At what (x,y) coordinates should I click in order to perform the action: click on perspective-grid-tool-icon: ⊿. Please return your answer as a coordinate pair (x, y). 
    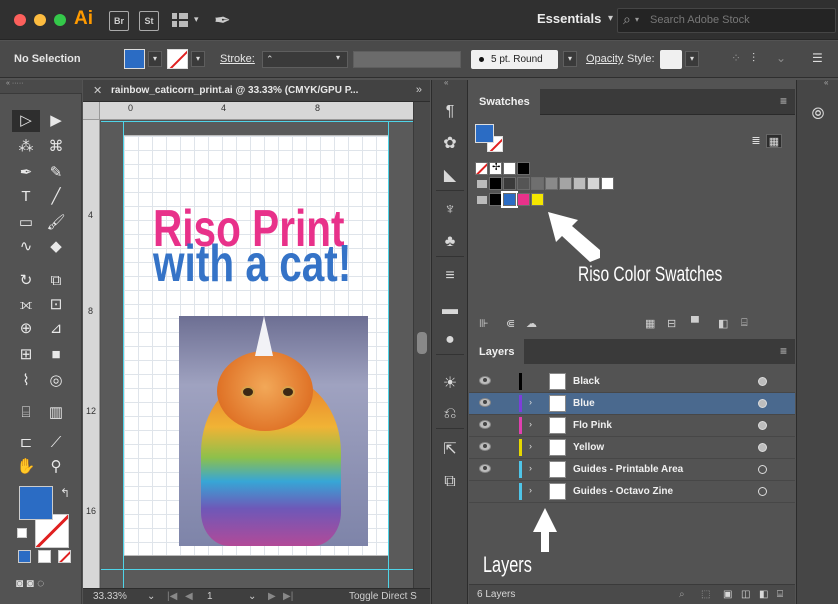
    Looking at the image, I should click on (56, 329).